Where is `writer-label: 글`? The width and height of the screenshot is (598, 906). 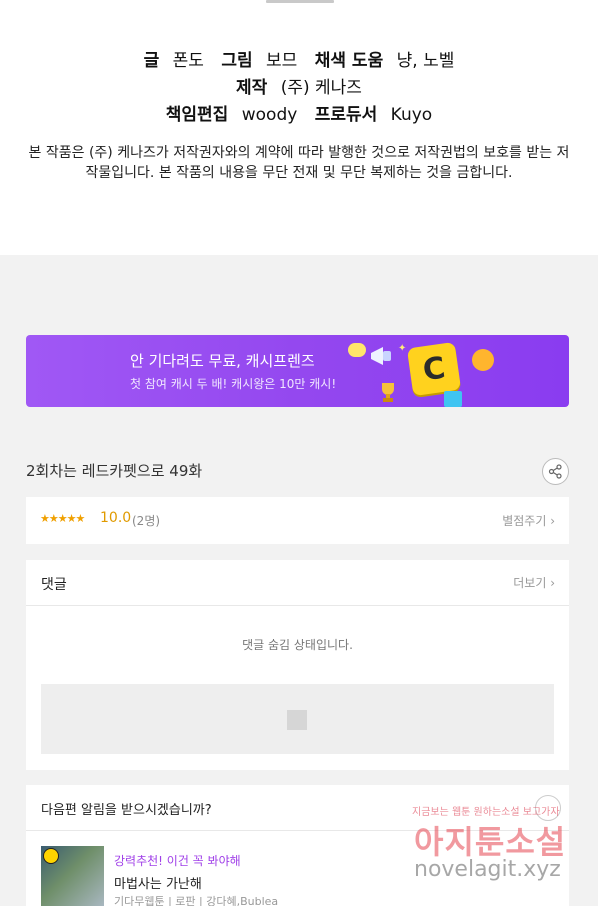
writer-label: 글 is located at coordinates (151, 61).